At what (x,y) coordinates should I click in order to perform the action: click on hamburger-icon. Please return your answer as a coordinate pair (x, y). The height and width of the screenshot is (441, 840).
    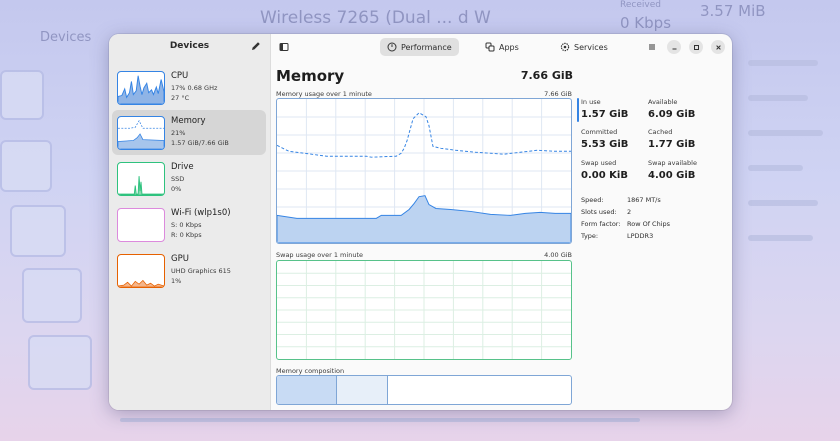
    Looking at the image, I should click on (652, 47).